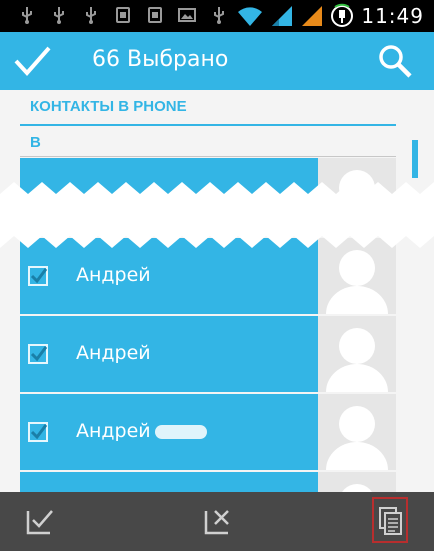 This screenshot has height=551, width=434. I want to click on section-divider, so click(208, 125).